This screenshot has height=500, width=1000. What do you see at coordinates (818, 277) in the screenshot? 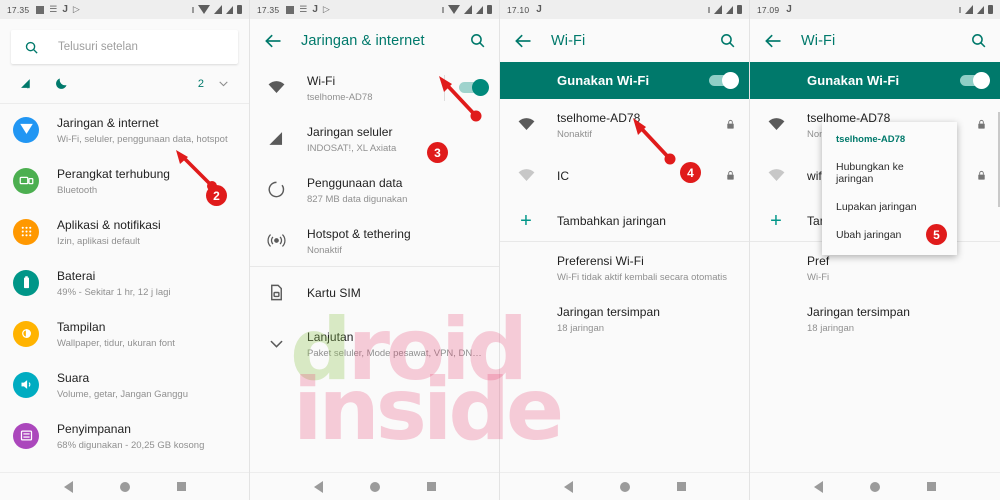
I see `item-subtitle: Wi-Fi` at bounding box center [818, 277].